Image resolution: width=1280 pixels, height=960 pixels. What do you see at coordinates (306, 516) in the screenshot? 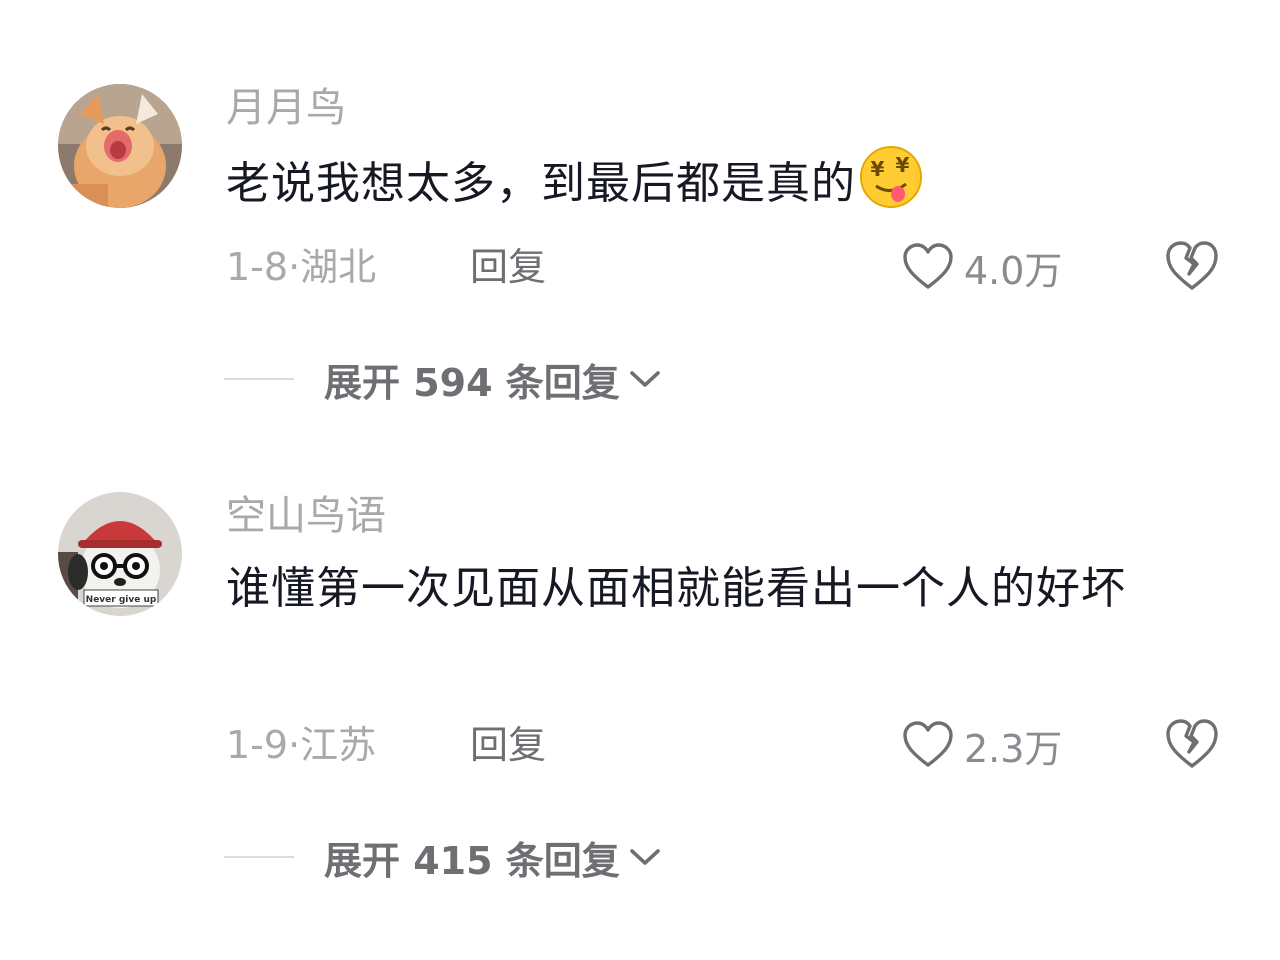
I see `username: 空山鸟语` at bounding box center [306, 516].